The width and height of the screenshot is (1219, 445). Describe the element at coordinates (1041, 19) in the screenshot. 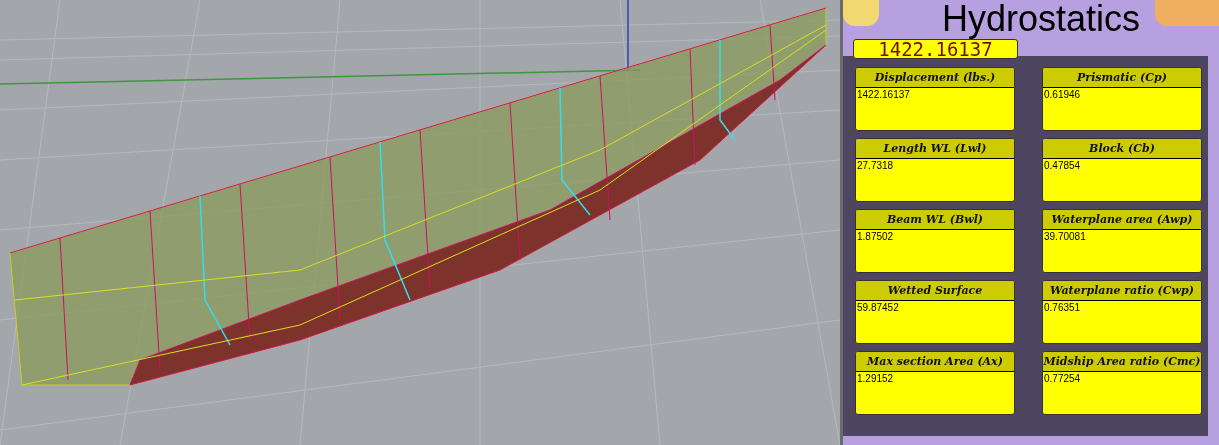

I see `title: Hydrostatics` at that location.